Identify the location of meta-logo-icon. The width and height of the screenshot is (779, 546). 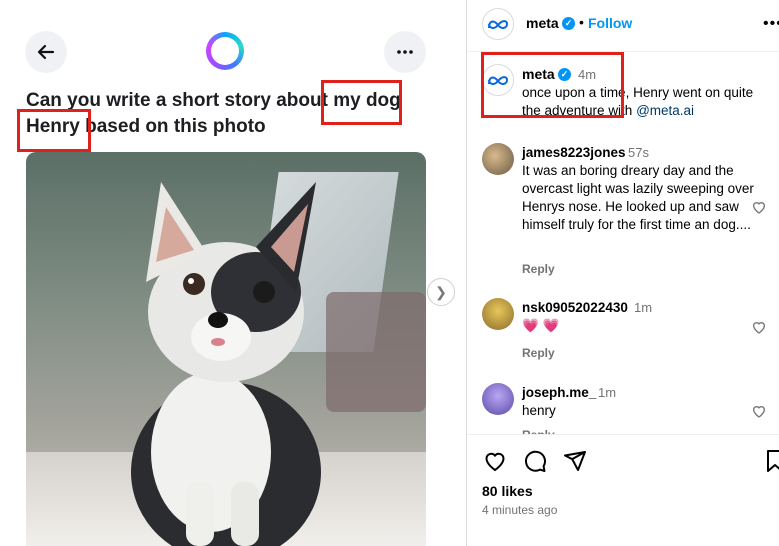
(498, 24).